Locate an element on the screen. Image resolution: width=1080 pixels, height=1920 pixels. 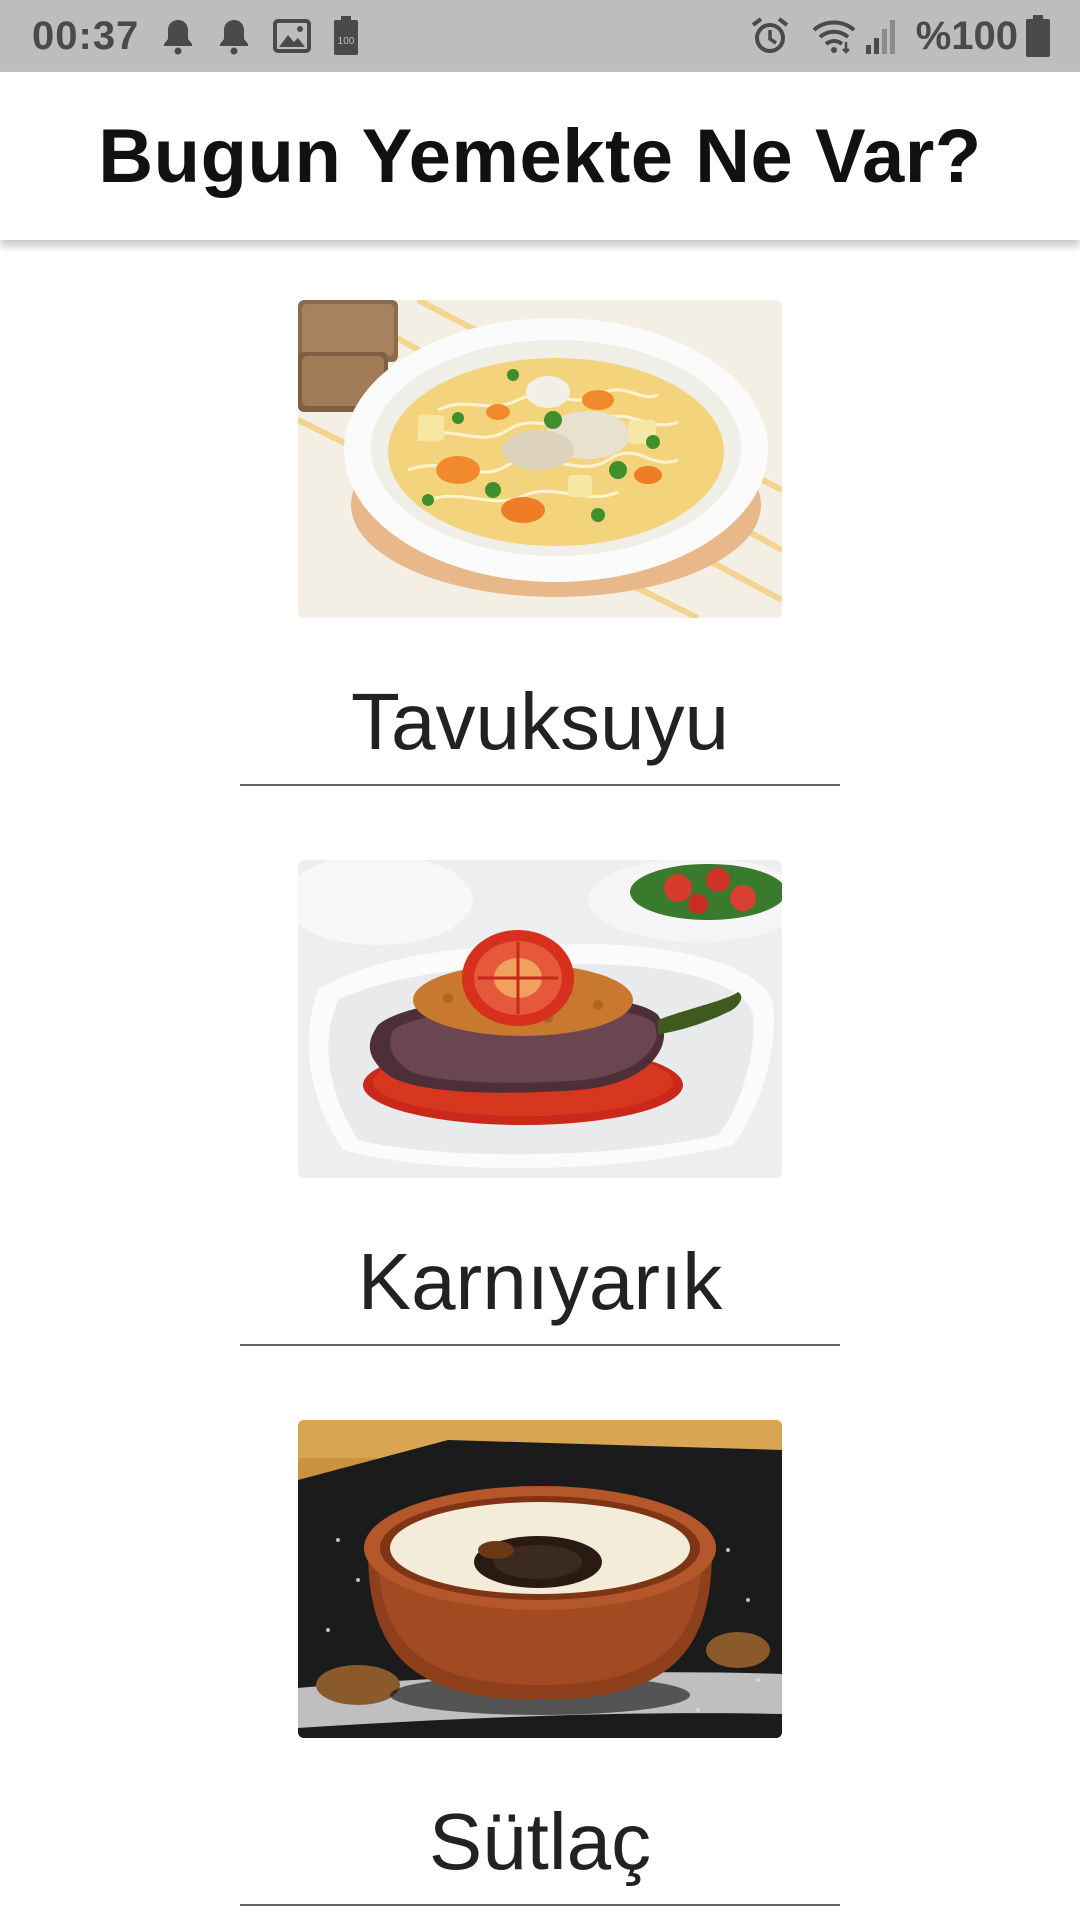
app-bar: Bugun Yemekte Ne Var? is located at coordinates (540, 156).